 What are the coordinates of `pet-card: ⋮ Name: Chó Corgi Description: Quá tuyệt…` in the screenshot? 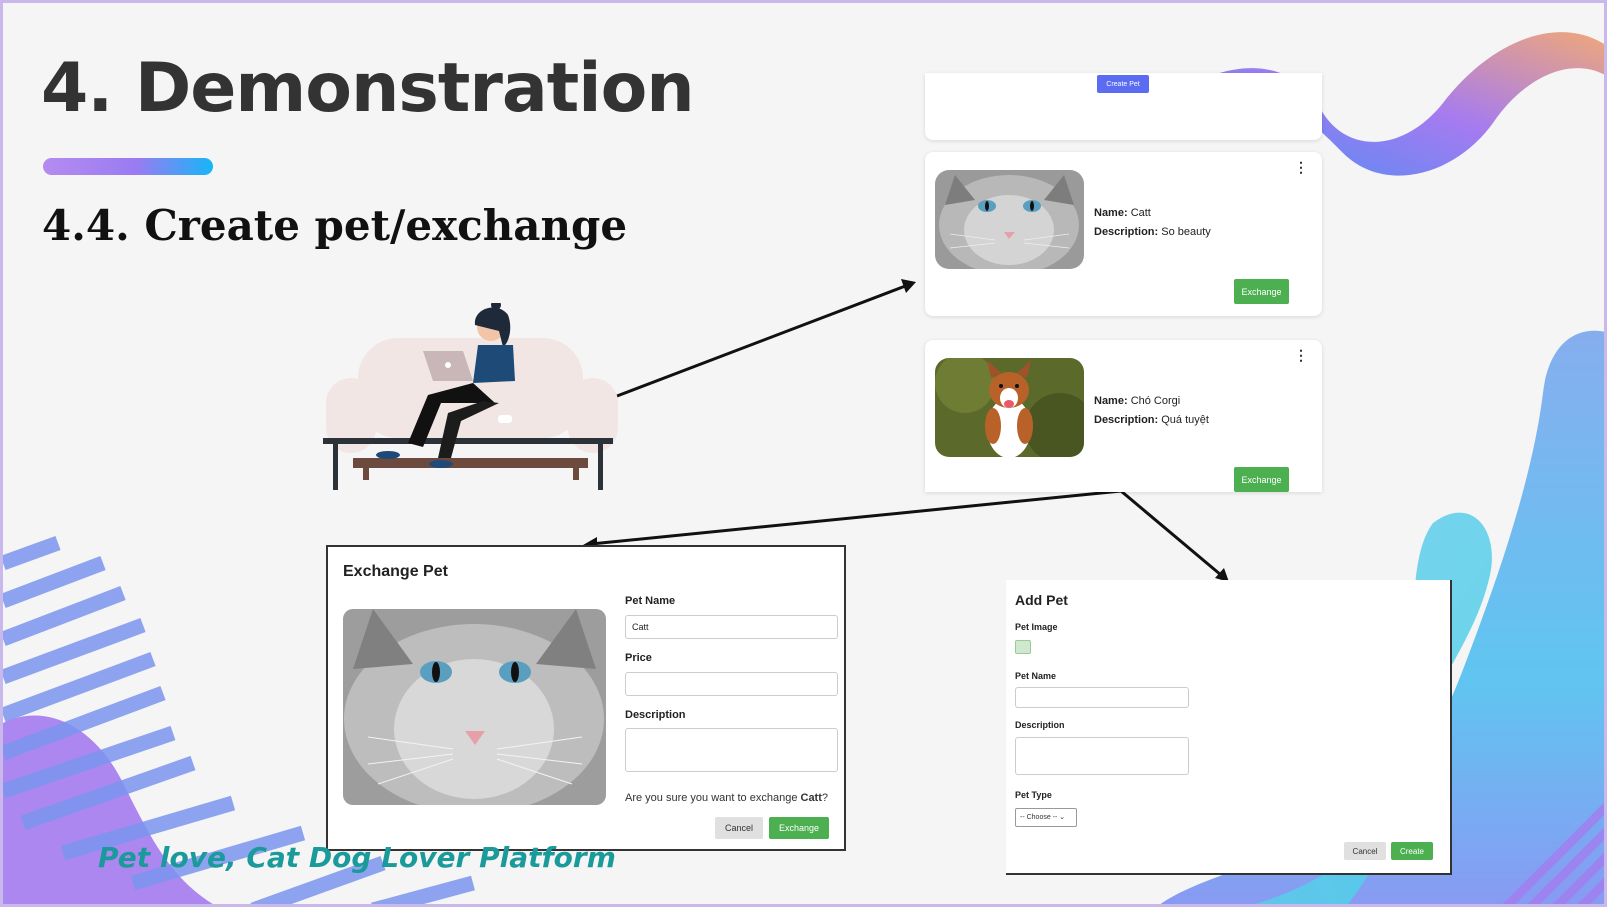 It's located at (1123, 416).